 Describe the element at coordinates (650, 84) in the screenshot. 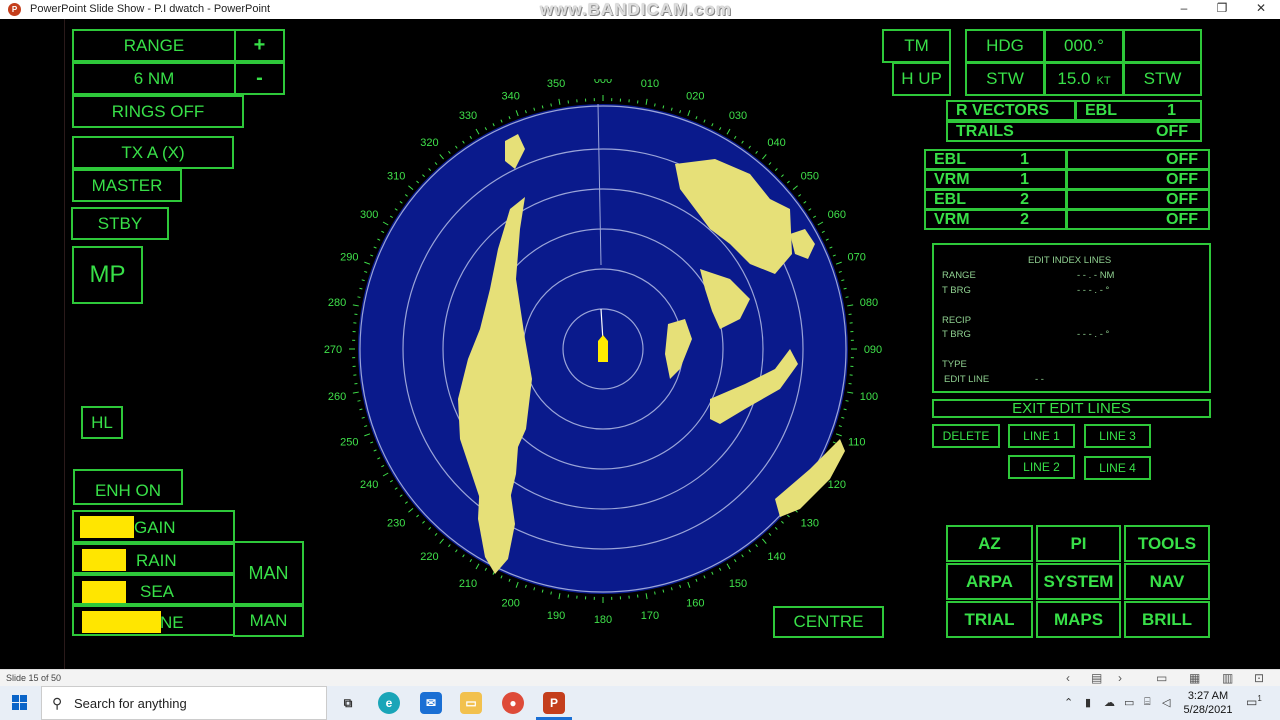

I see `bearing-label: 010` at that location.